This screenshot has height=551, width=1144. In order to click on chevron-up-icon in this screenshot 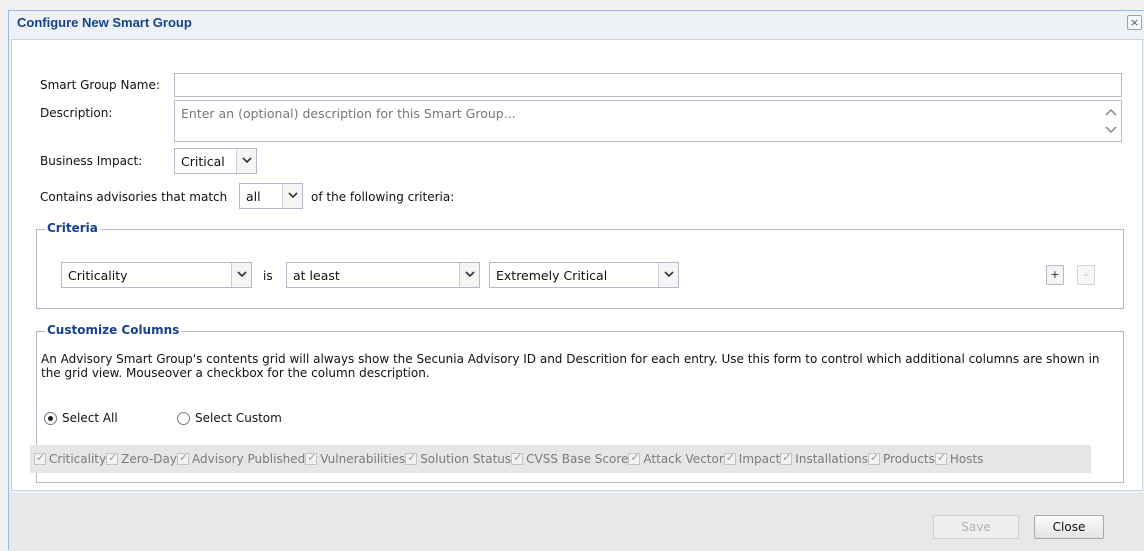, I will do `click(1111, 112)`.